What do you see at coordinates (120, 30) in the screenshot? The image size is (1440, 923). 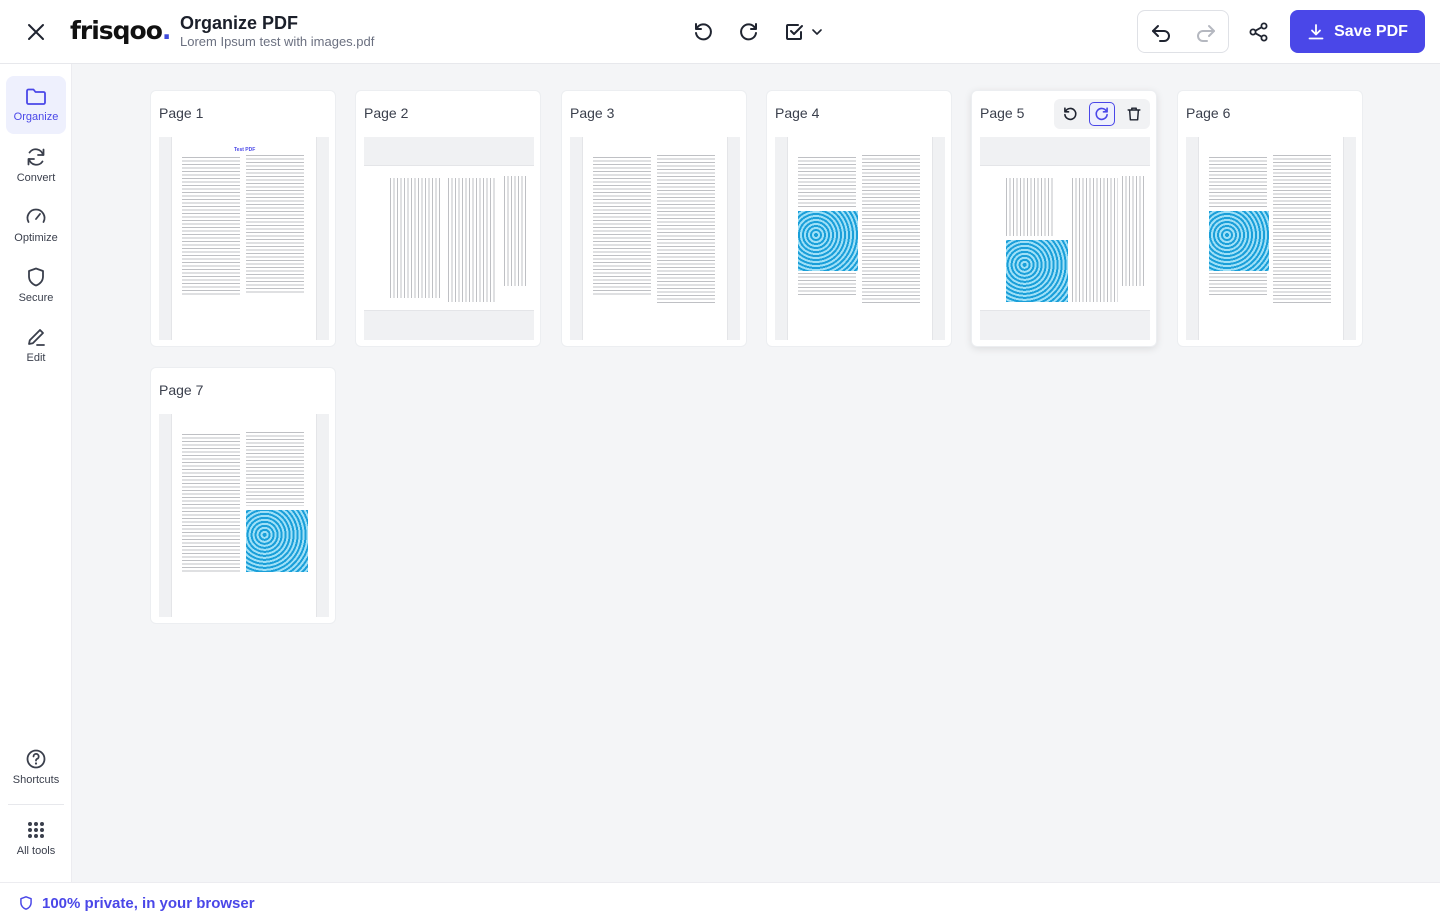 I see `logo: frisqoo.` at bounding box center [120, 30].